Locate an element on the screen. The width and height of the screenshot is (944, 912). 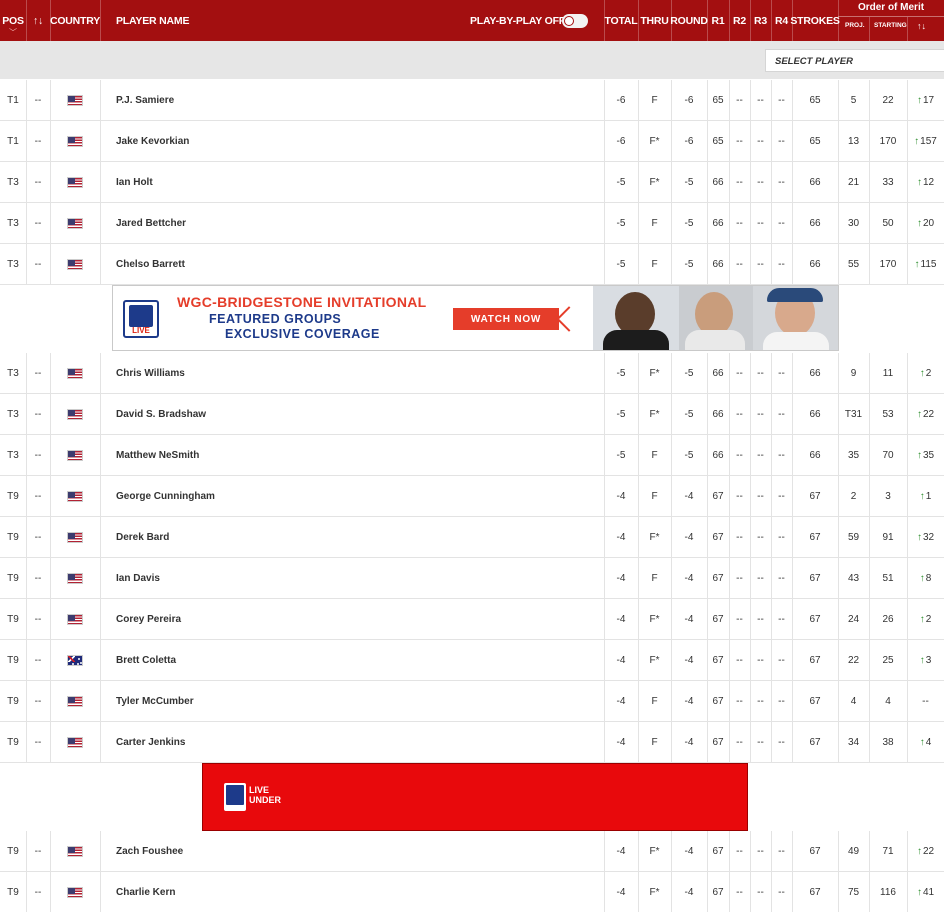
table-row: T9 -- Charlie Kern -4 F* -4 67 -- -- -- 67 75 116 ↑ 41 is located at coordinates (472, 892).